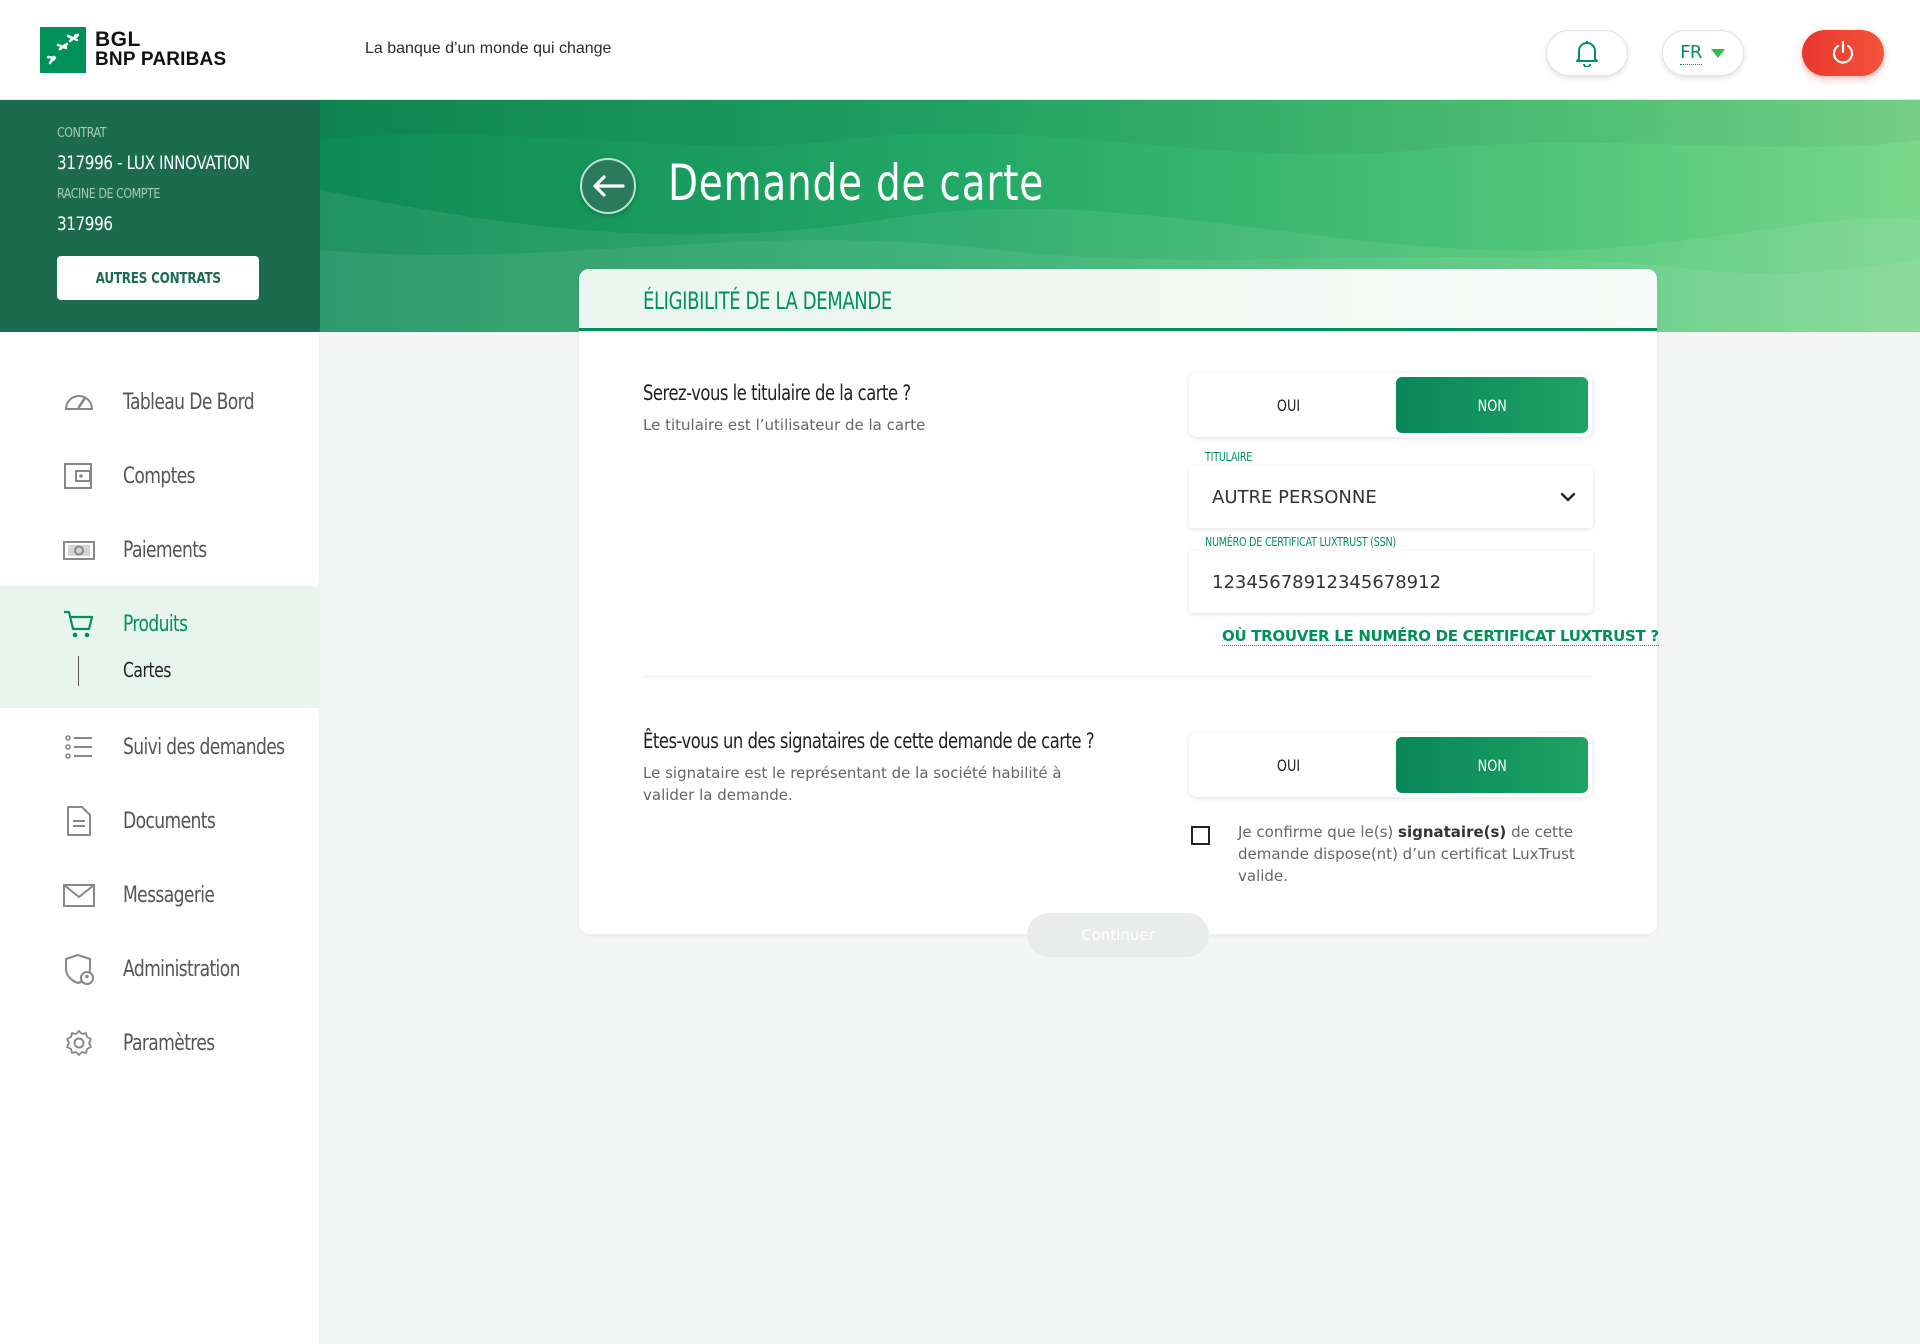 The width and height of the screenshot is (1920, 1344). I want to click on sidebar-item-parametres: Paramètres, so click(160, 1043).